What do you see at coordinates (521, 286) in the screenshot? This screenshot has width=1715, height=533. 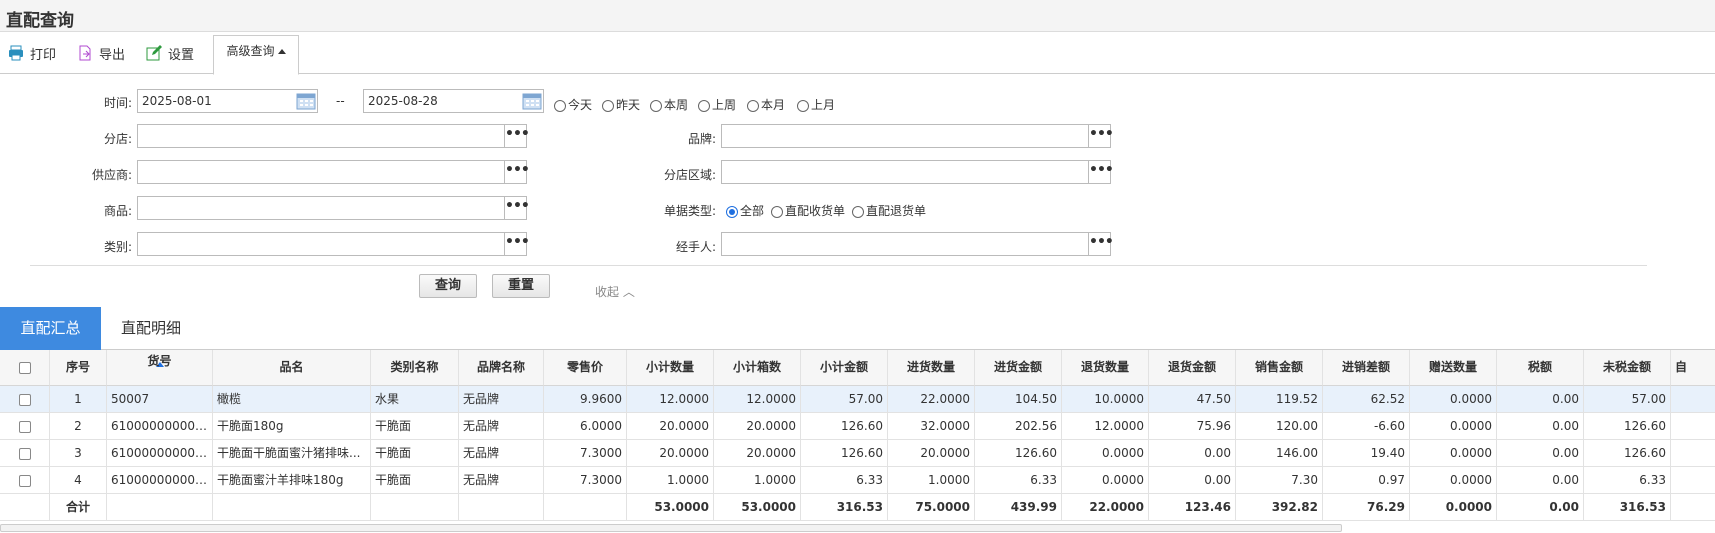 I see `reset-button: 重置` at bounding box center [521, 286].